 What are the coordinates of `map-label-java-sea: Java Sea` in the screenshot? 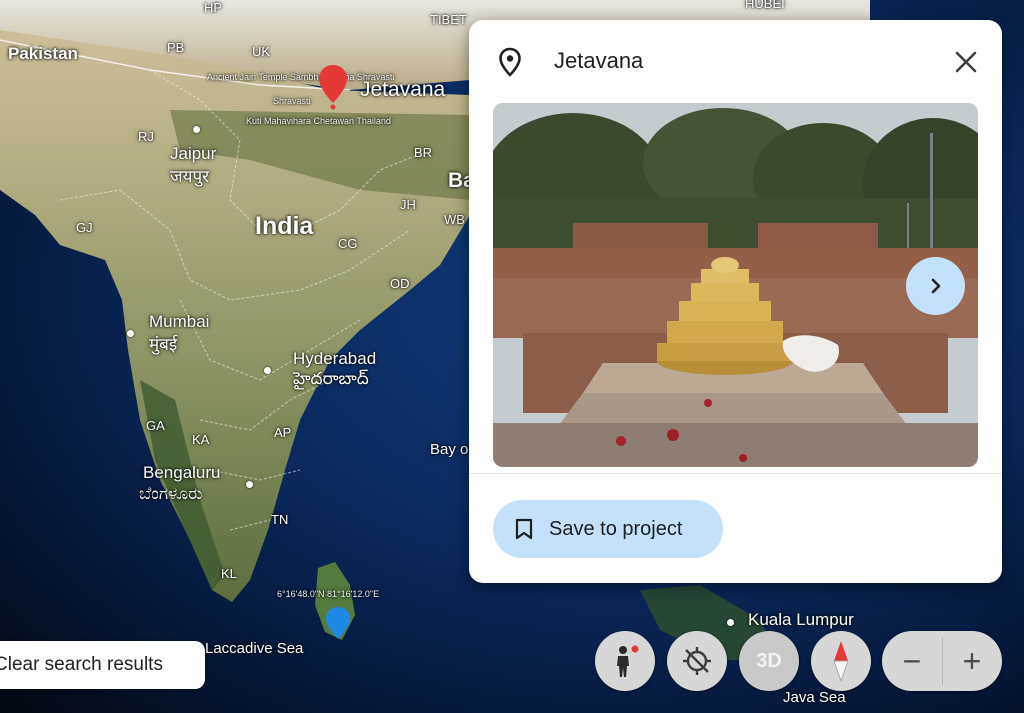 It's located at (814, 697).